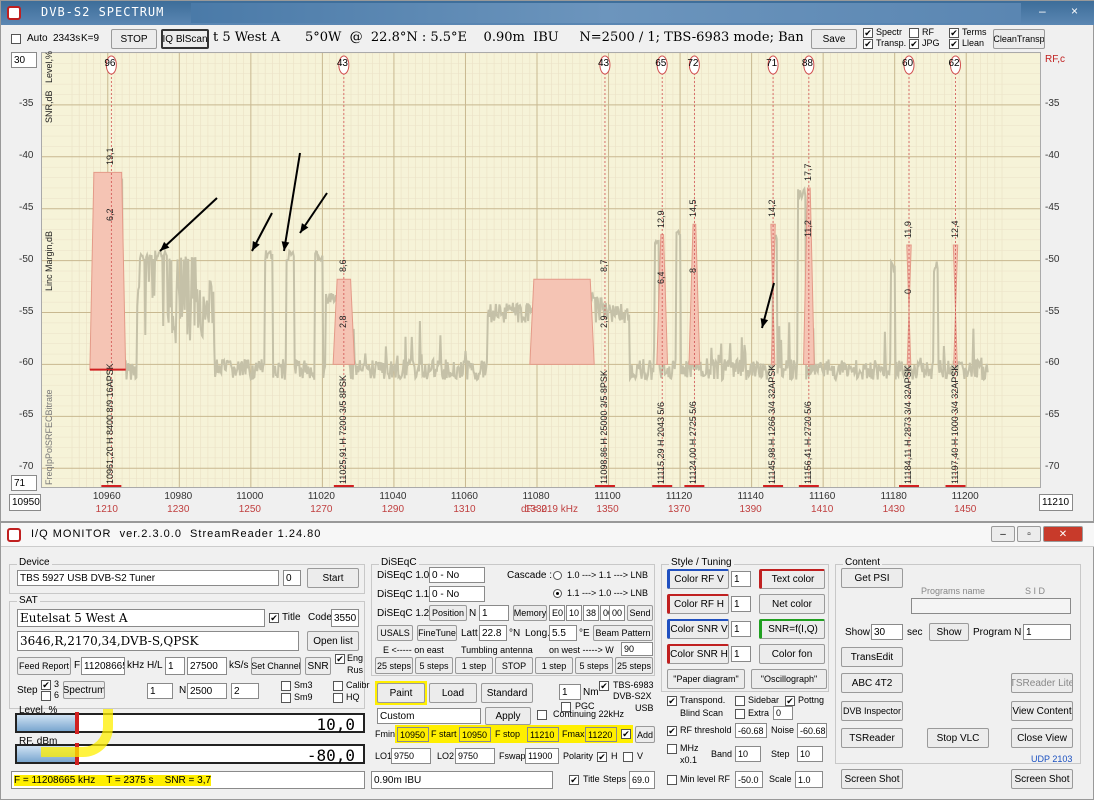  Describe the element at coordinates (493, 633) in the screenshot. I see `latt-field: 22.8` at that location.